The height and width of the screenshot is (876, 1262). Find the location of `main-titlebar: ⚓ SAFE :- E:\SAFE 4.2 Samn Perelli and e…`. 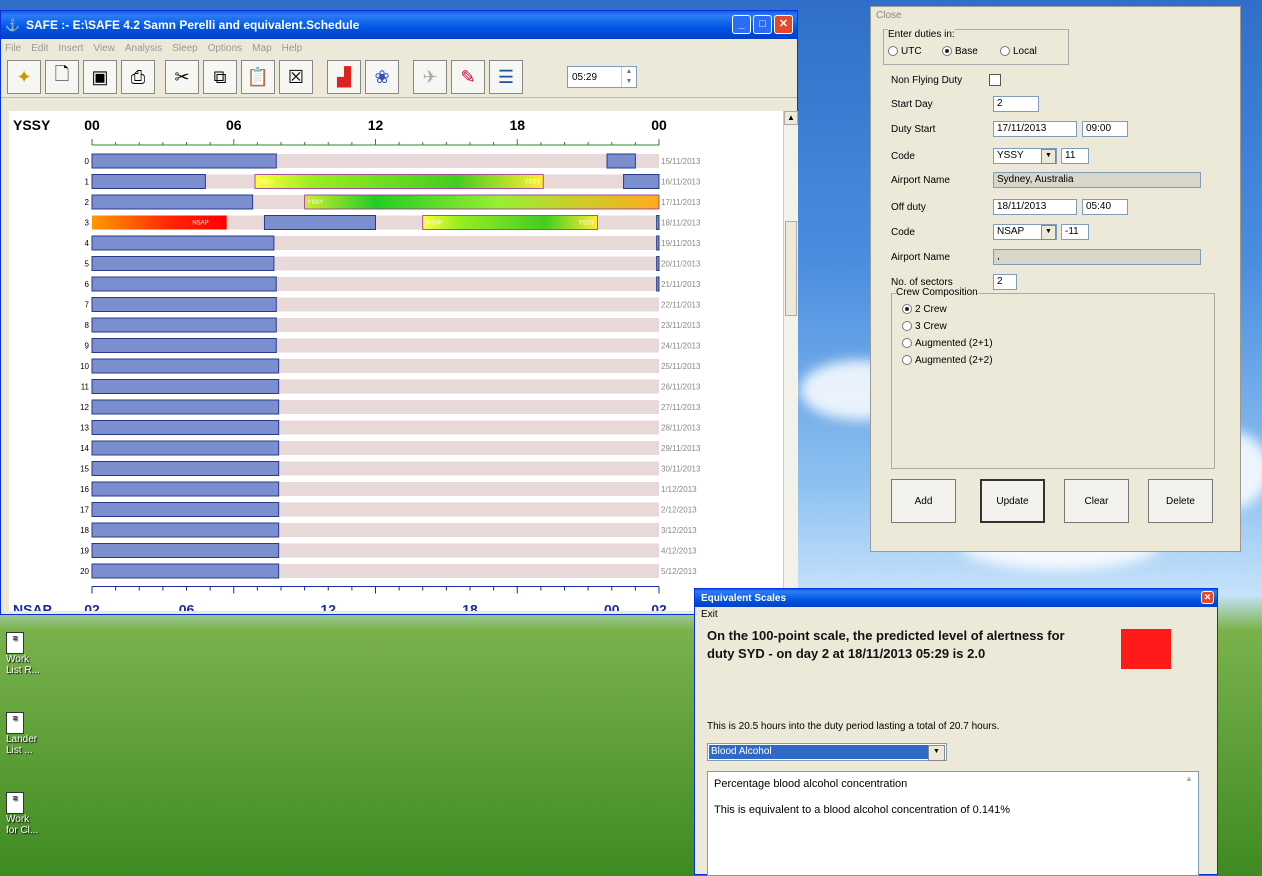

main-titlebar: ⚓ SAFE :- E:\SAFE 4.2 Samn Perelli and e… is located at coordinates (399, 25).